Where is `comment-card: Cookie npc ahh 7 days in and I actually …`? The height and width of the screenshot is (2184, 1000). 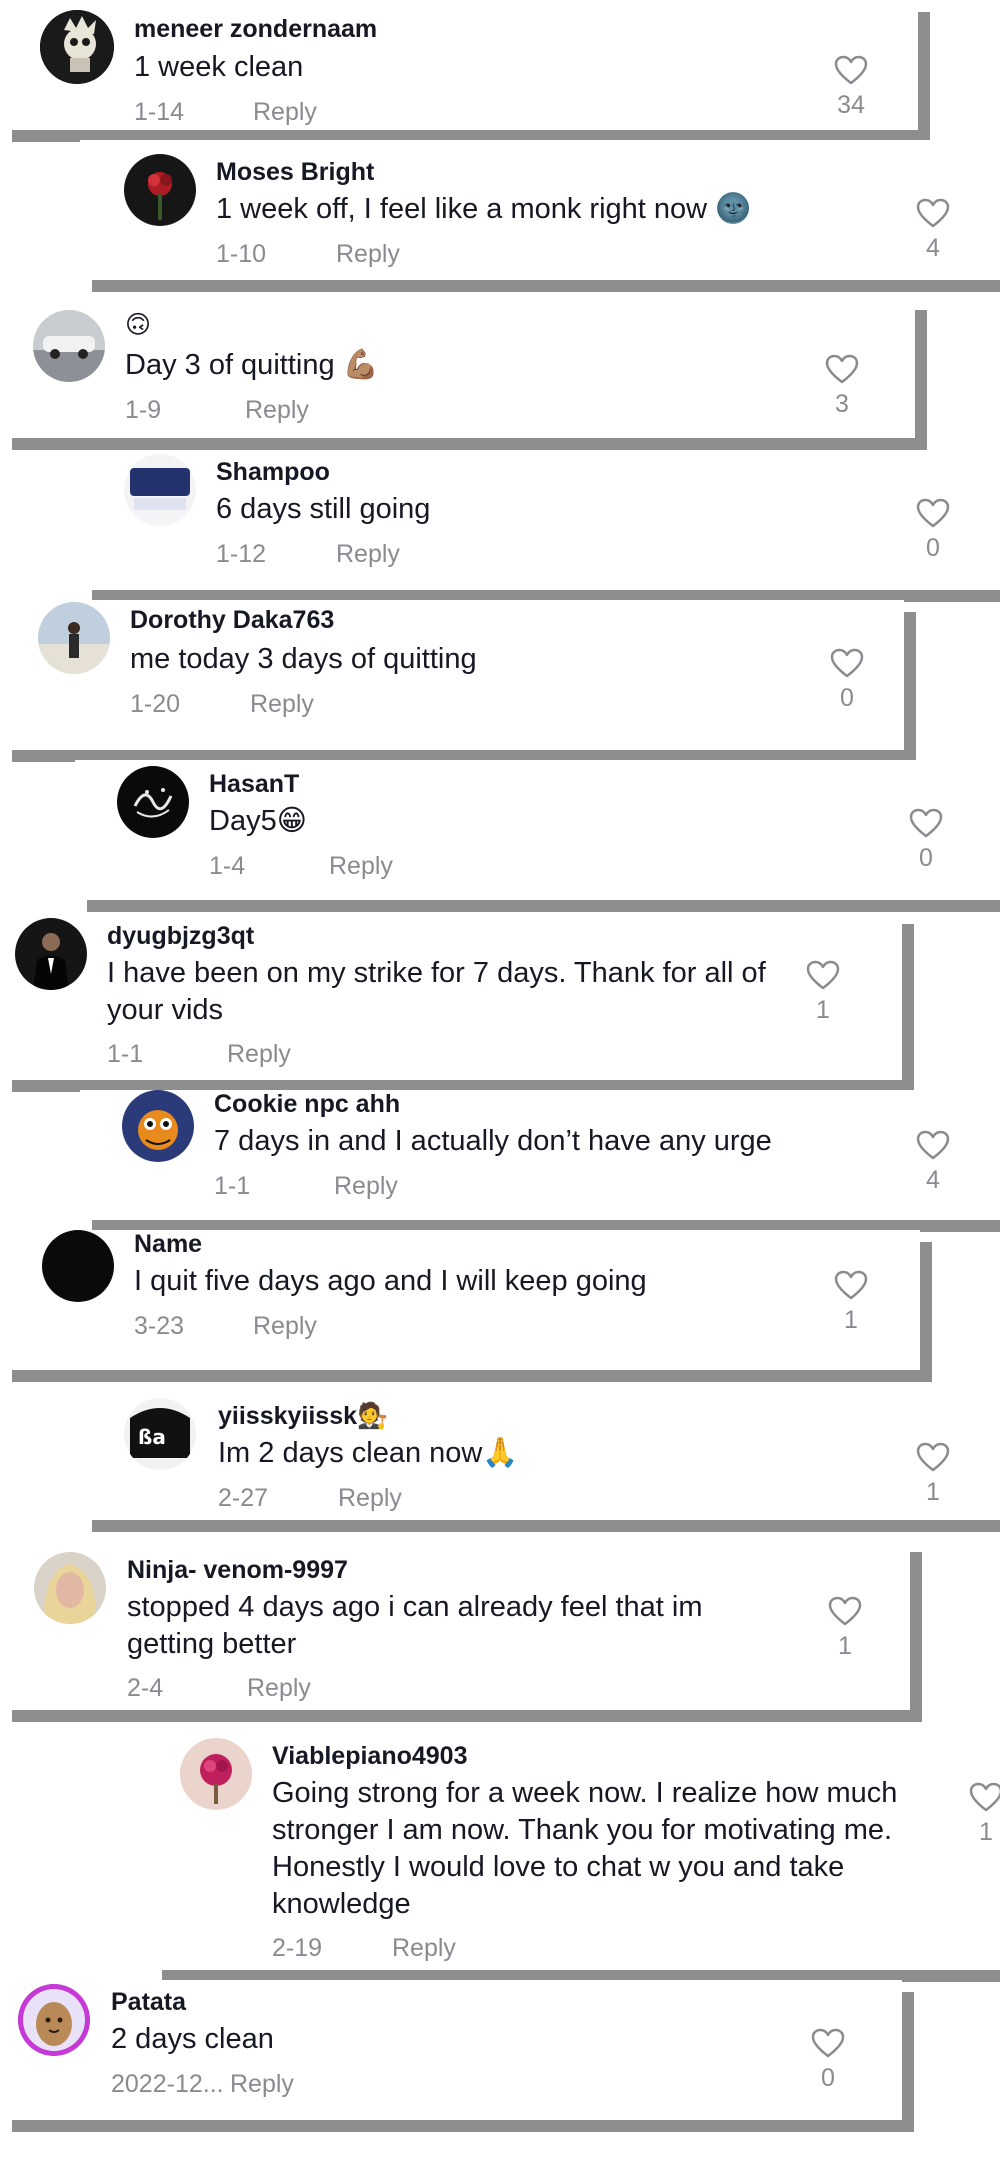
comment-card: Cookie npc ahh 7 days in and I actually … is located at coordinates (540, 1155).